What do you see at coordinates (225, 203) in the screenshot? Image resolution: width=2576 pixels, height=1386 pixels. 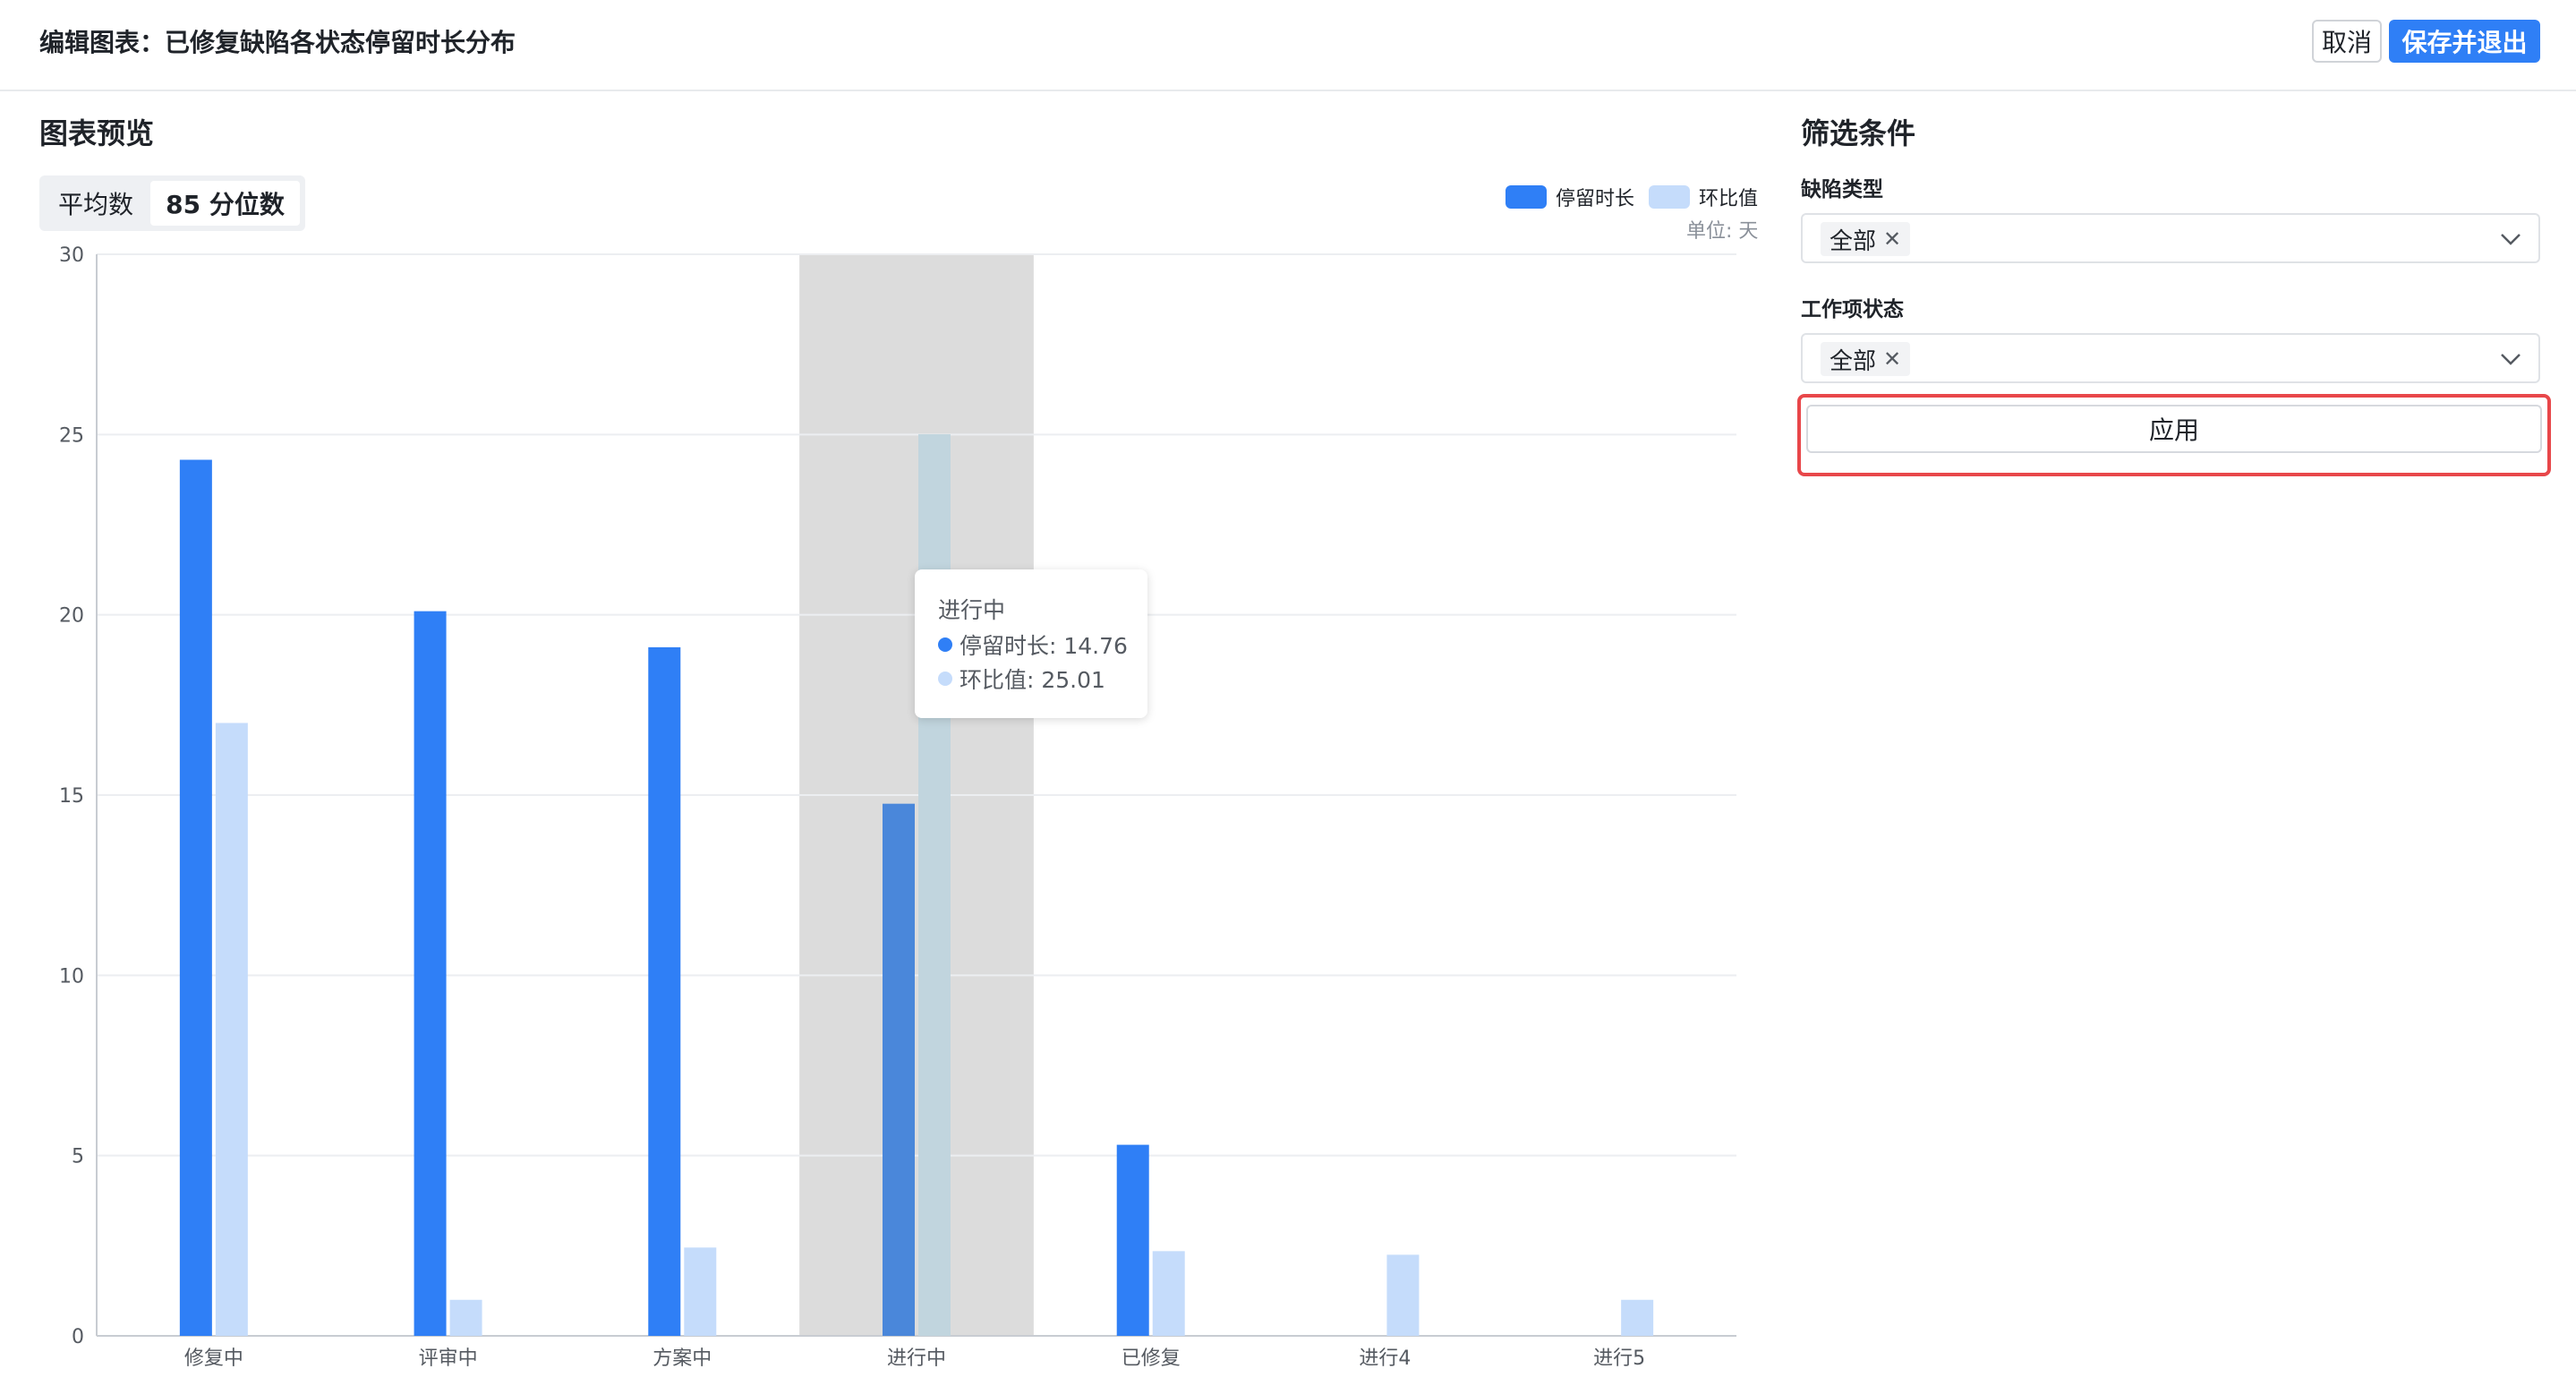 I see `metric-option-85-percentile: 85 分位数` at bounding box center [225, 203].